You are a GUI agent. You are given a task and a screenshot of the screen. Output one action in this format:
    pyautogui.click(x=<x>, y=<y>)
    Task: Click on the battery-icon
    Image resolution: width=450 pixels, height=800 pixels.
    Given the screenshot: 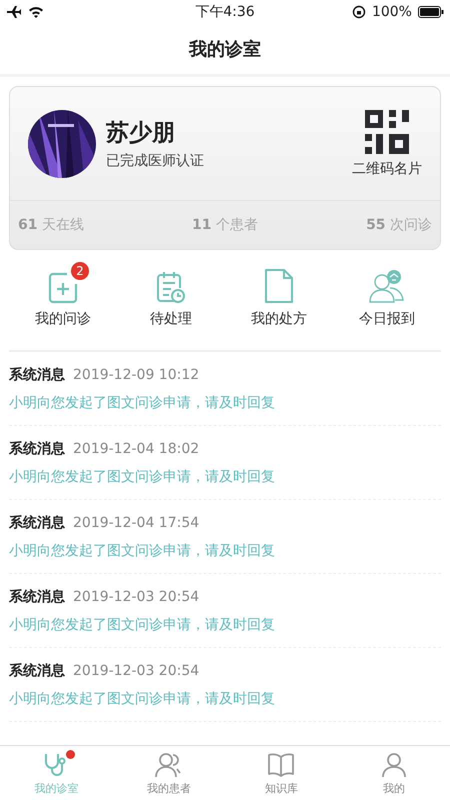 What is the action you would take?
    pyautogui.click(x=431, y=12)
    